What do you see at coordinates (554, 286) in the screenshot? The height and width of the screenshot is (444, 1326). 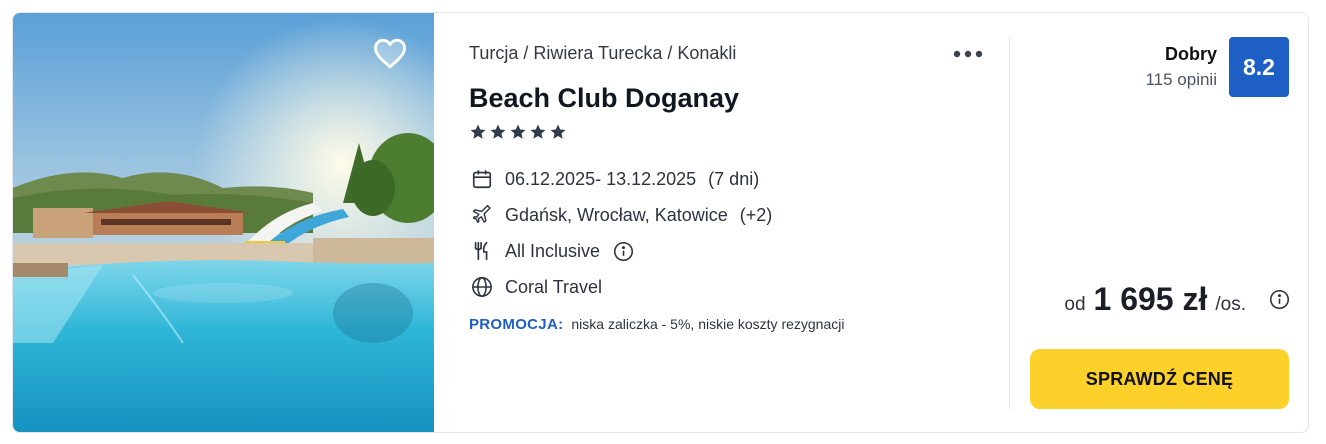 I see `operator-text: Coral Travel` at bounding box center [554, 286].